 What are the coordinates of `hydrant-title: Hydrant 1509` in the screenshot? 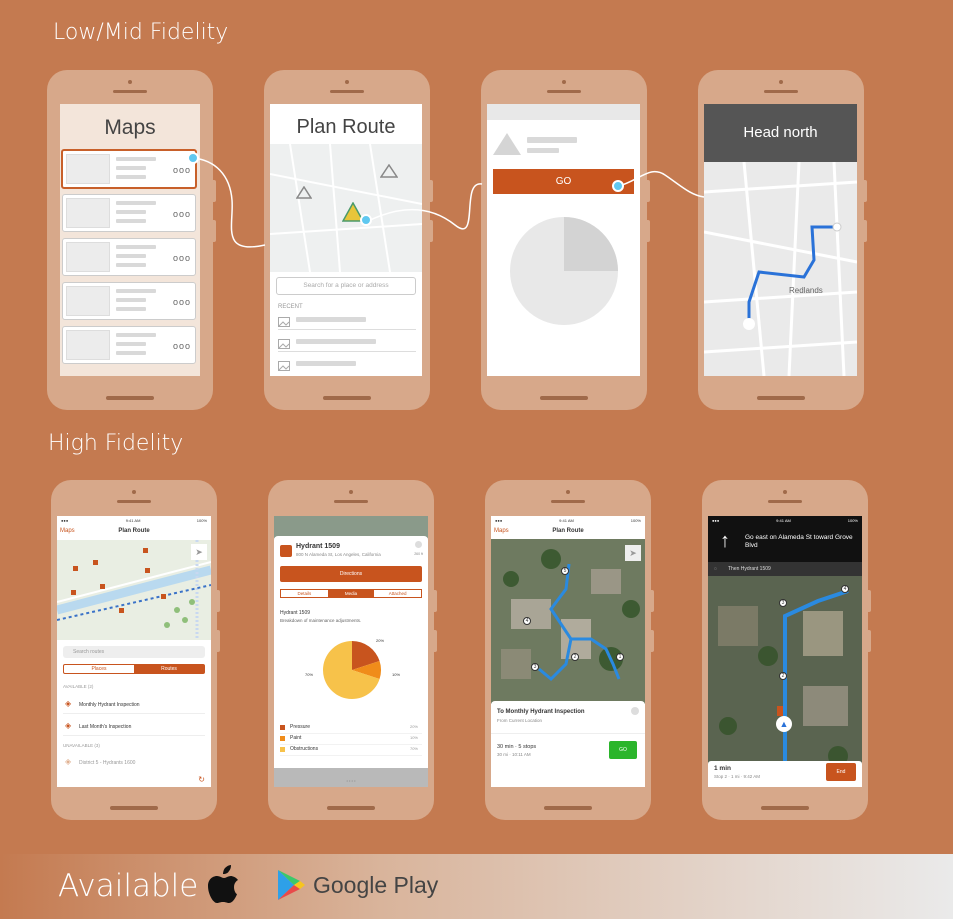 It's located at (318, 546).